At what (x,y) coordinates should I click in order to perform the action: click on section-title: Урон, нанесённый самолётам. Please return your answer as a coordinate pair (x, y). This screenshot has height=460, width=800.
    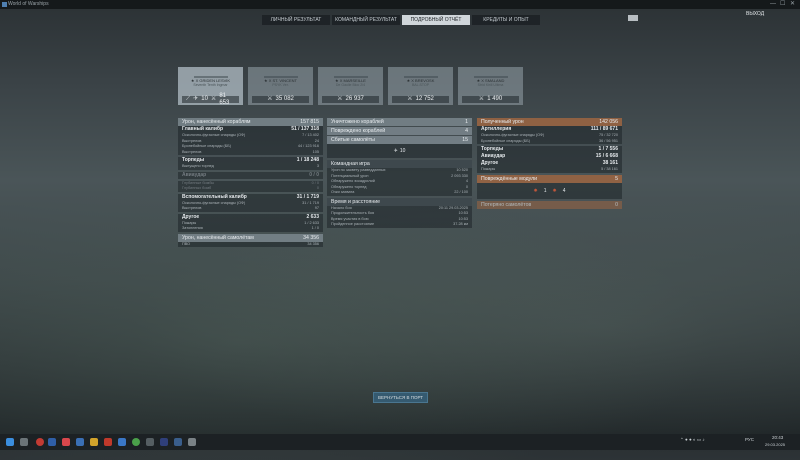
    Looking at the image, I should click on (218, 237).